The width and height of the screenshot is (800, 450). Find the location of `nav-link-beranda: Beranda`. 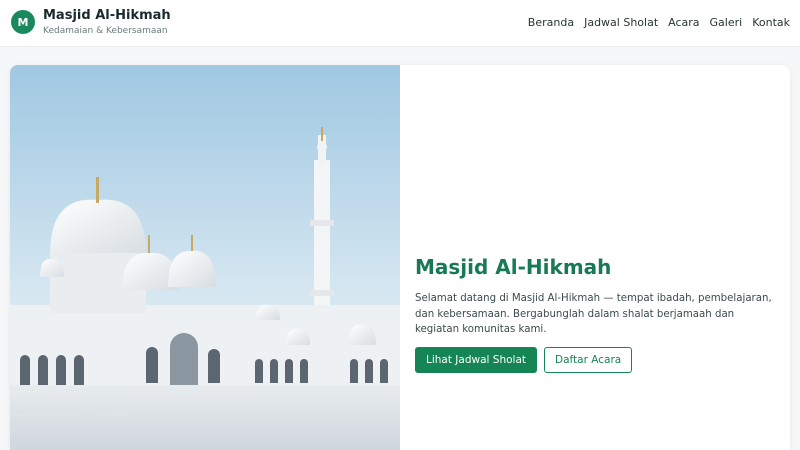

nav-link-beranda: Beranda is located at coordinates (551, 22).